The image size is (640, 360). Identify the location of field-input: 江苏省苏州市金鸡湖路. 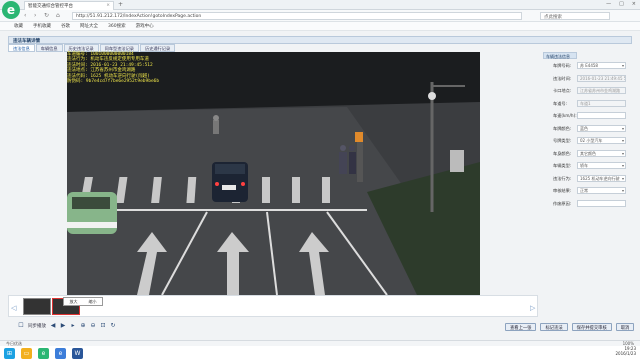
(601, 90).